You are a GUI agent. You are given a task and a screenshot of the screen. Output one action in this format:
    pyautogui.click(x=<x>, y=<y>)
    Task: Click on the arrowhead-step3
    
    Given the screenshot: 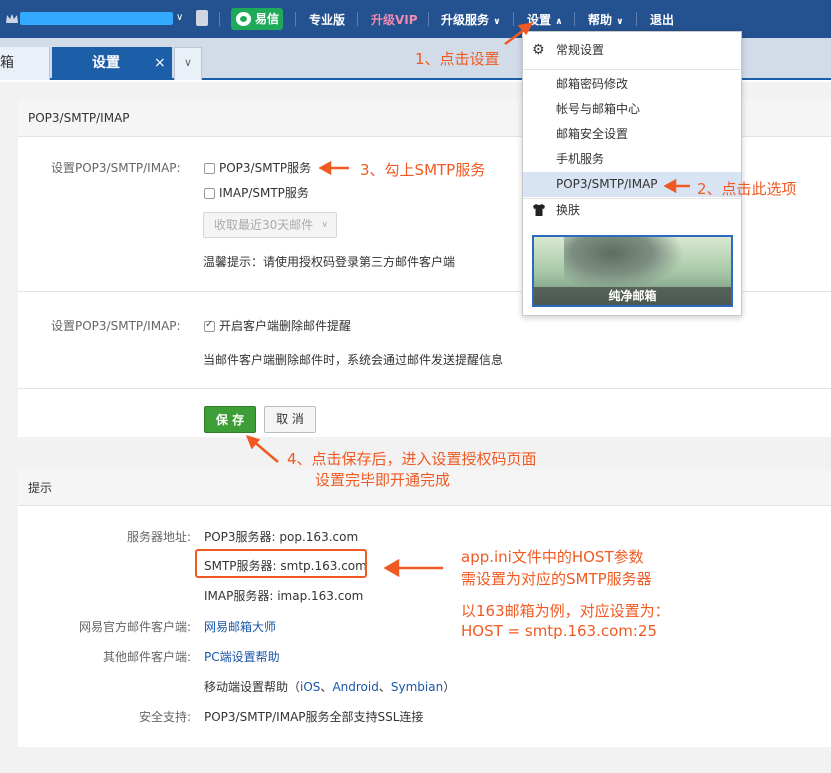 What is the action you would take?
    pyautogui.click(x=325, y=168)
    